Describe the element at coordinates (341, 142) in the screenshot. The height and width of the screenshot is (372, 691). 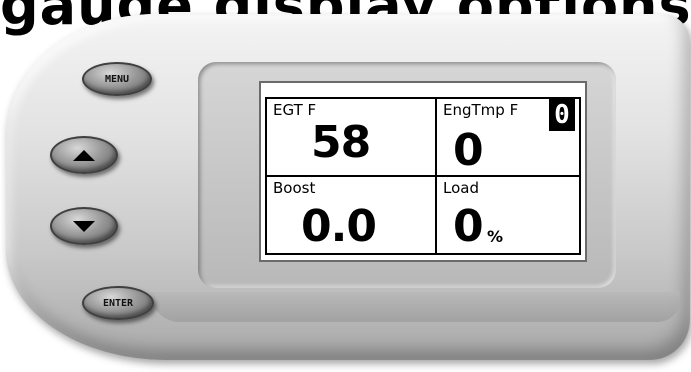
I see `gauge-egt-value: 58` at that location.